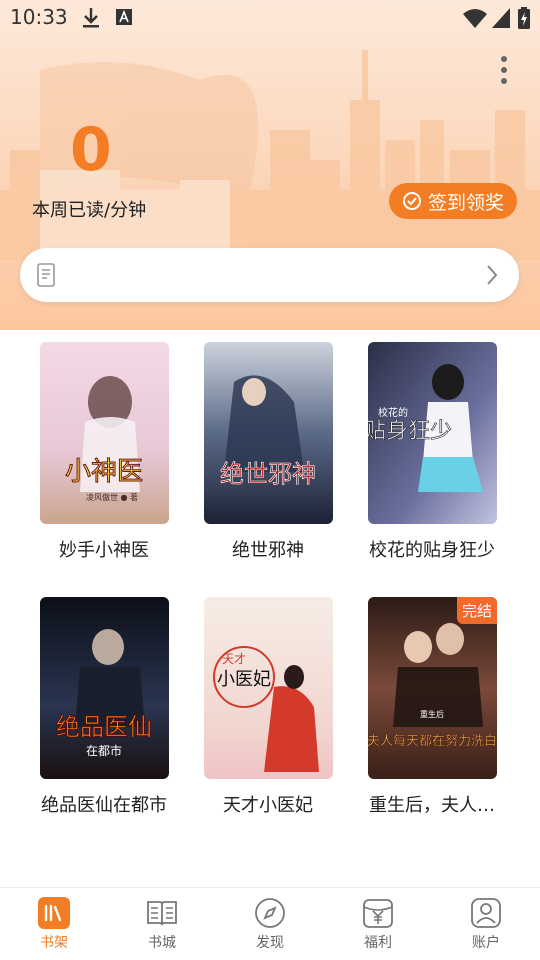 The width and height of the screenshot is (540, 960). I want to click on cover-subtitle: 重生后, so click(432, 714).